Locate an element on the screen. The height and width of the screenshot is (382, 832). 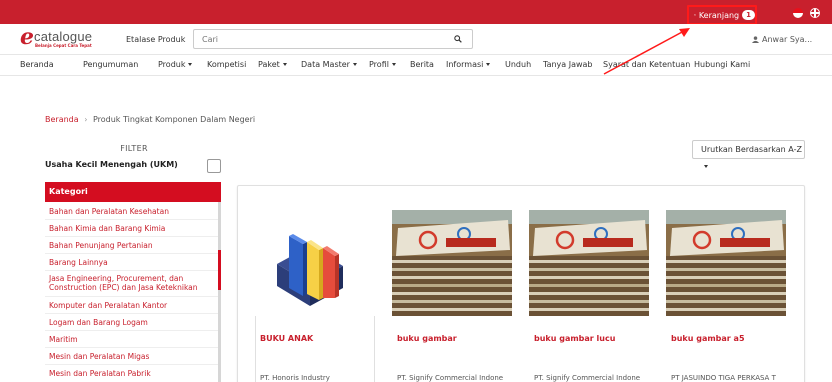
product-name: buku gambar lucu is located at coordinates (574, 338).